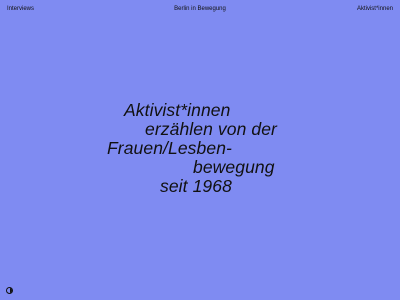 This screenshot has height=300, width=400. I want to click on hero-line-3: Frauen/Lesben-, so click(169, 148).